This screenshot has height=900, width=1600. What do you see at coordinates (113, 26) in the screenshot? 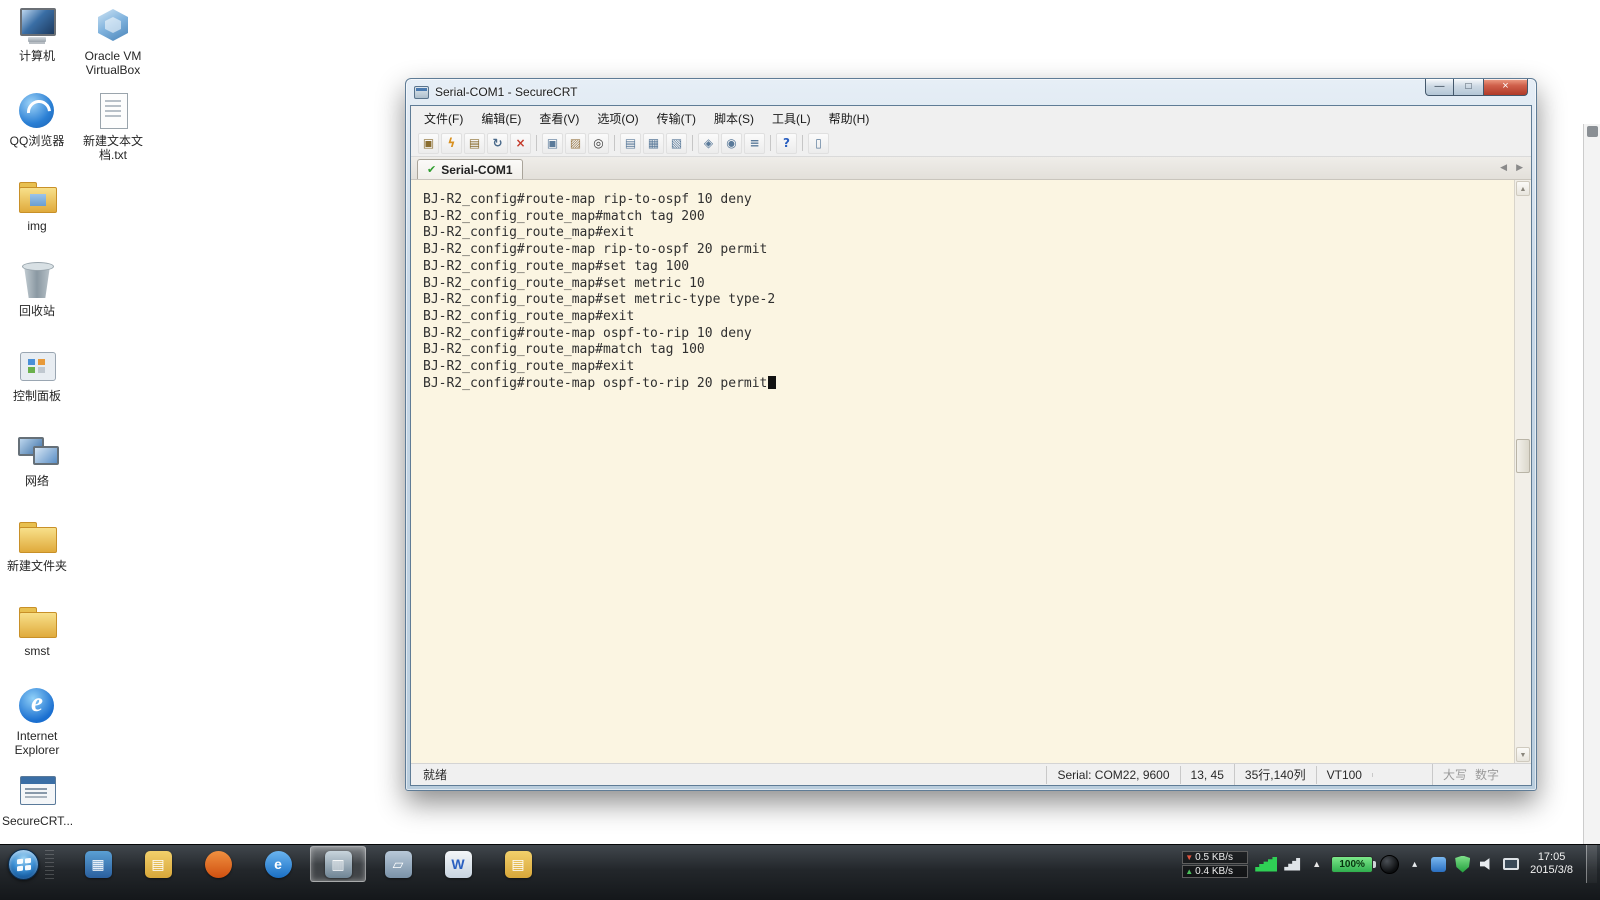
I see `vbox-icon` at bounding box center [113, 26].